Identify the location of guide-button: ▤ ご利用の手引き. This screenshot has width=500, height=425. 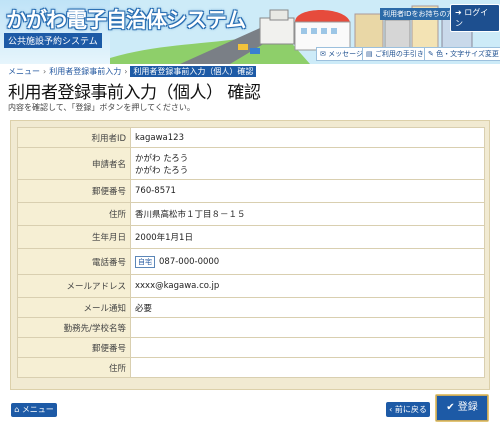
(395, 54).